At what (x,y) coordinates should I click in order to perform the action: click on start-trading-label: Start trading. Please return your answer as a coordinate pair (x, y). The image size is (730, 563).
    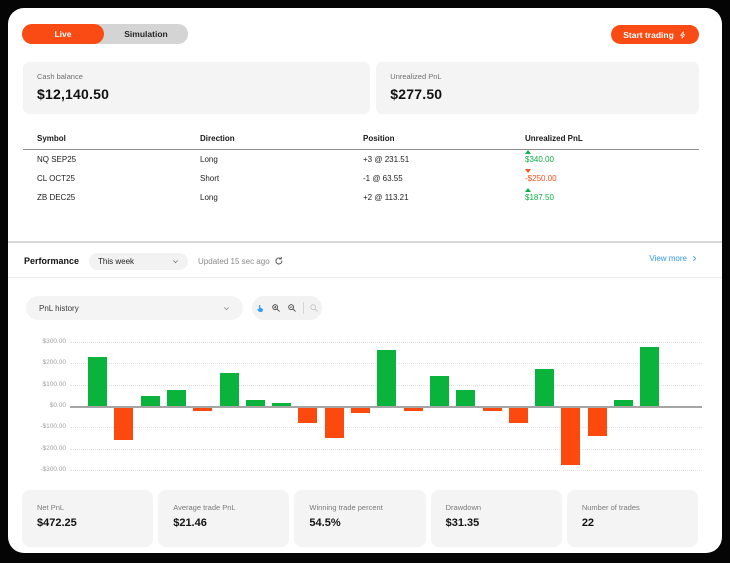
    Looking at the image, I should click on (648, 34).